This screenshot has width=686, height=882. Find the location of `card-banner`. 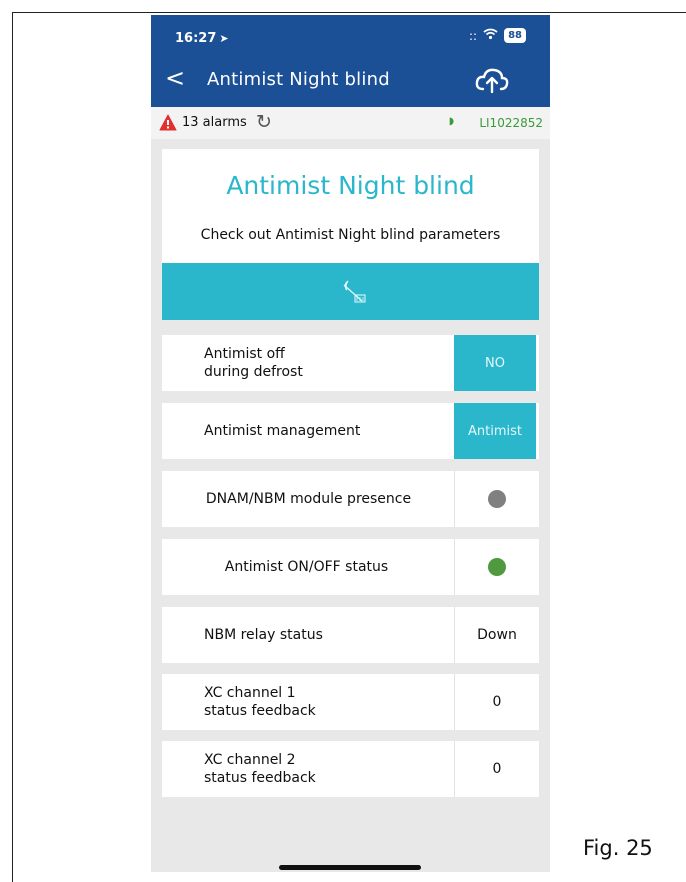

card-banner is located at coordinates (350, 291).